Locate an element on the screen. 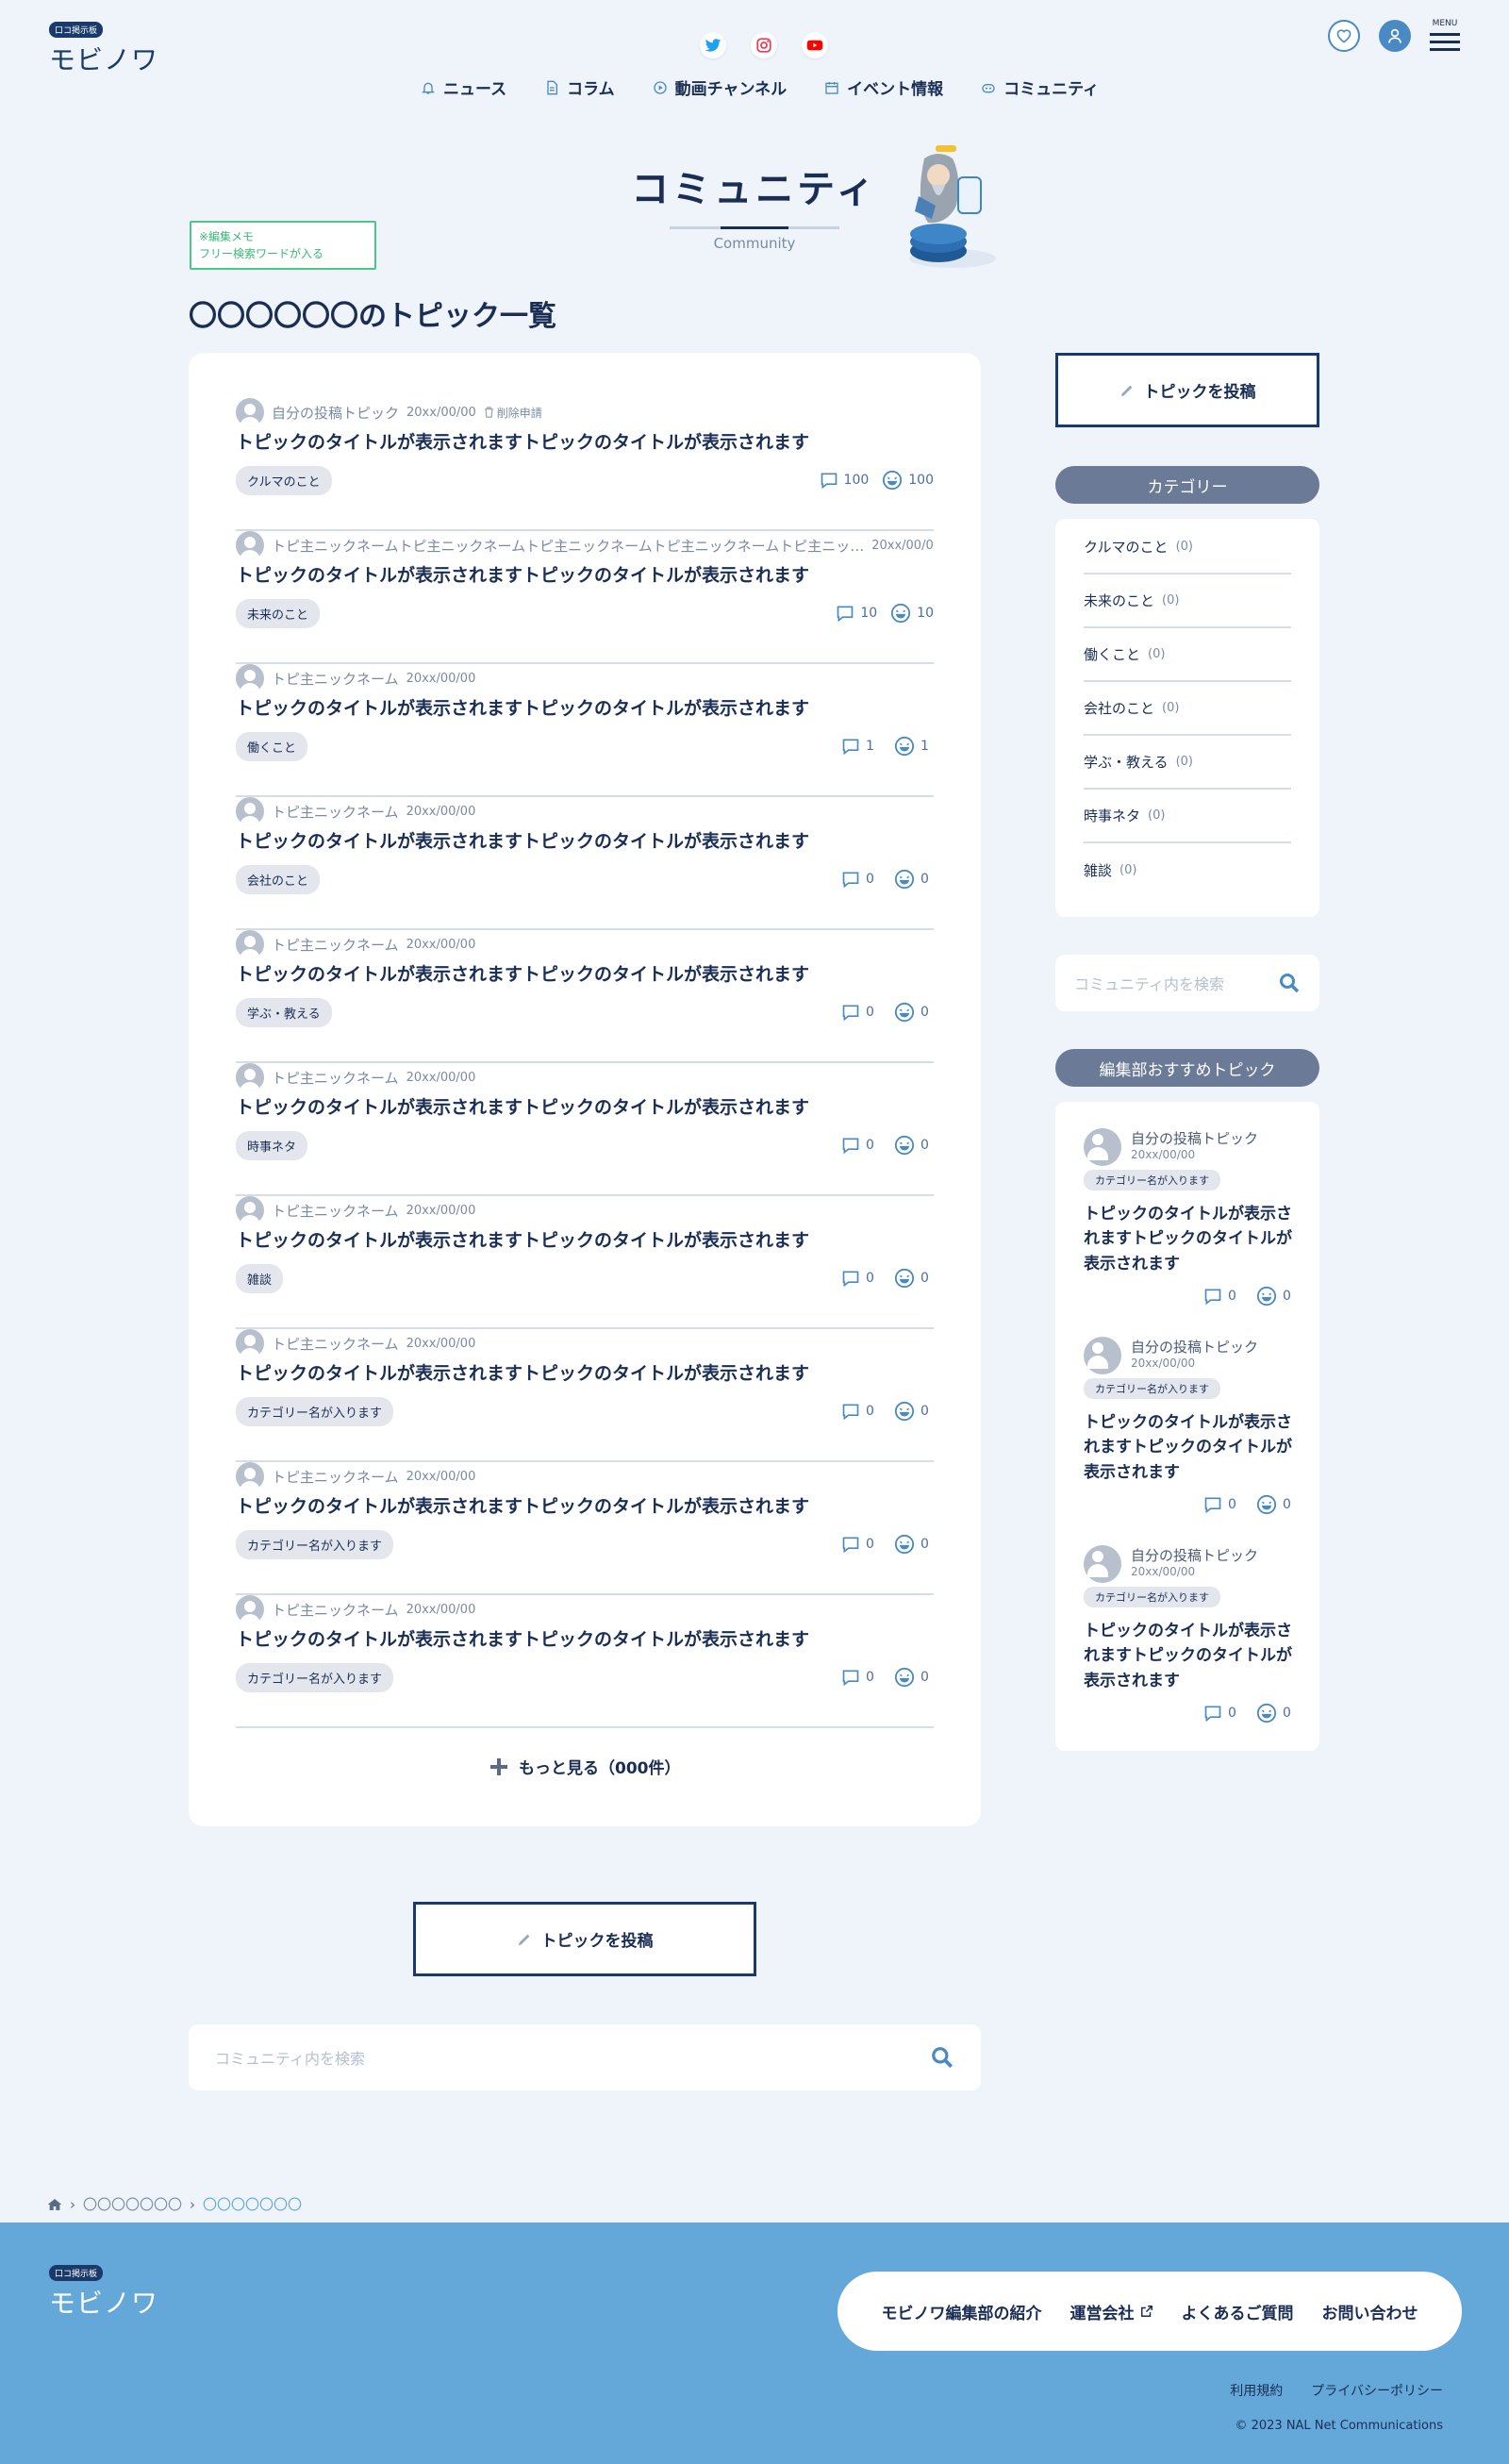  reaction-count-value: 10 is located at coordinates (925, 613).